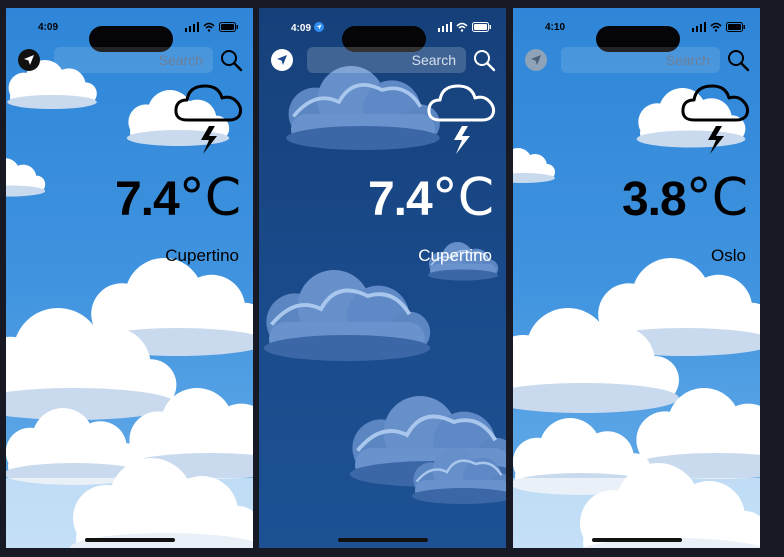 The height and width of the screenshot is (557, 784). Describe the element at coordinates (636, 36) in the screenshot. I see `status-bar: 4:10` at that location.